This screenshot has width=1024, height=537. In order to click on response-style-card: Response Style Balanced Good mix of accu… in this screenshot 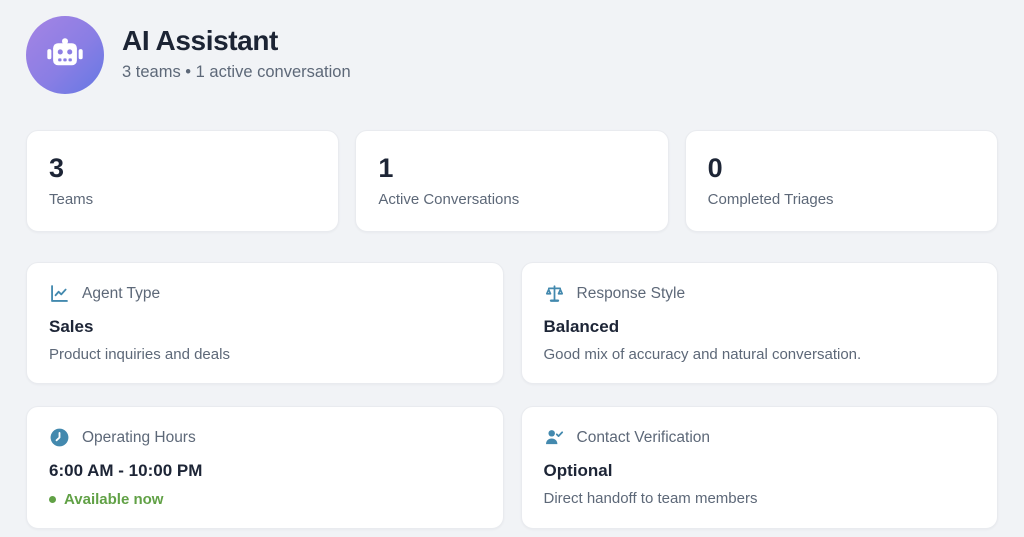, I will do `click(759, 323)`.